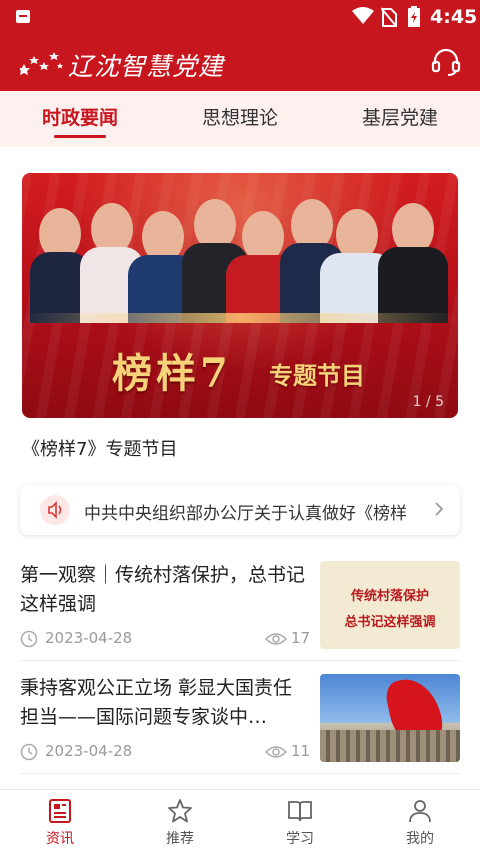 The width and height of the screenshot is (480, 854). I want to click on app-title: 辽沈智慧党建, so click(146, 66).